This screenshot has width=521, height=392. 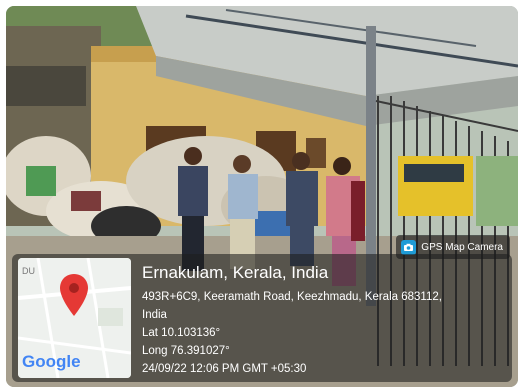 What do you see at coordinates (462, 247) in the screenshot?
I see `gps-camera-label: GPS Map Camera` at bounding box center [462, 247].